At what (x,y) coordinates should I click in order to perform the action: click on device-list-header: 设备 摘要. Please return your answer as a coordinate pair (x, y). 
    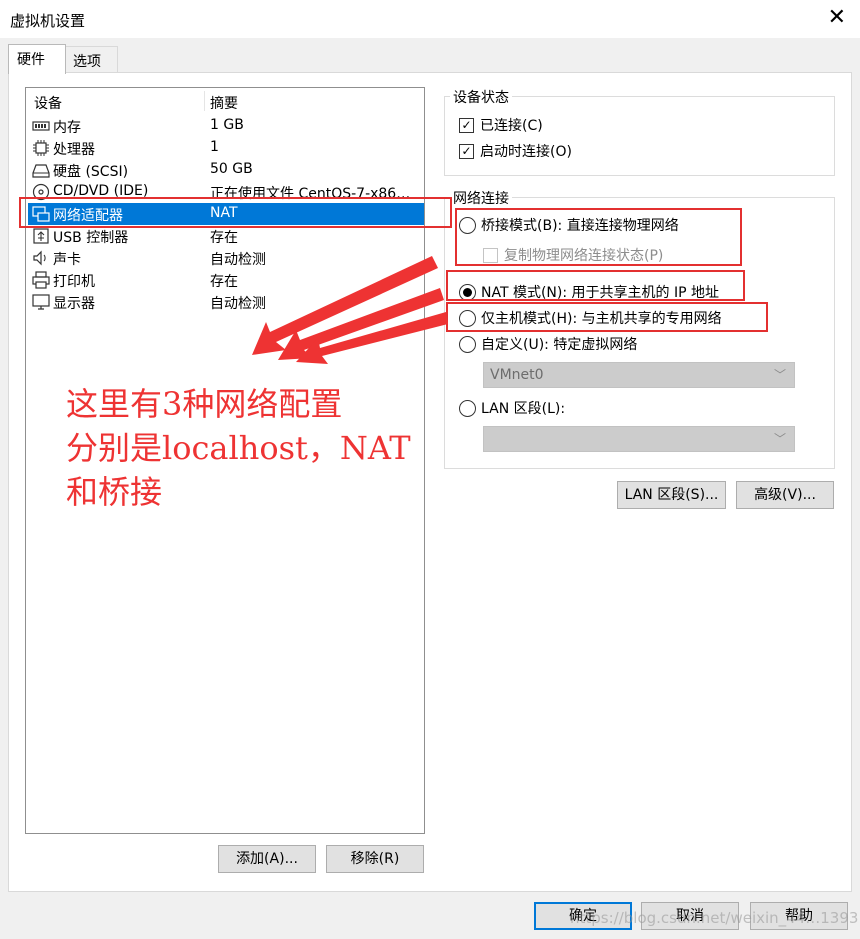
    Looking at the image, I should click on (225, 101).